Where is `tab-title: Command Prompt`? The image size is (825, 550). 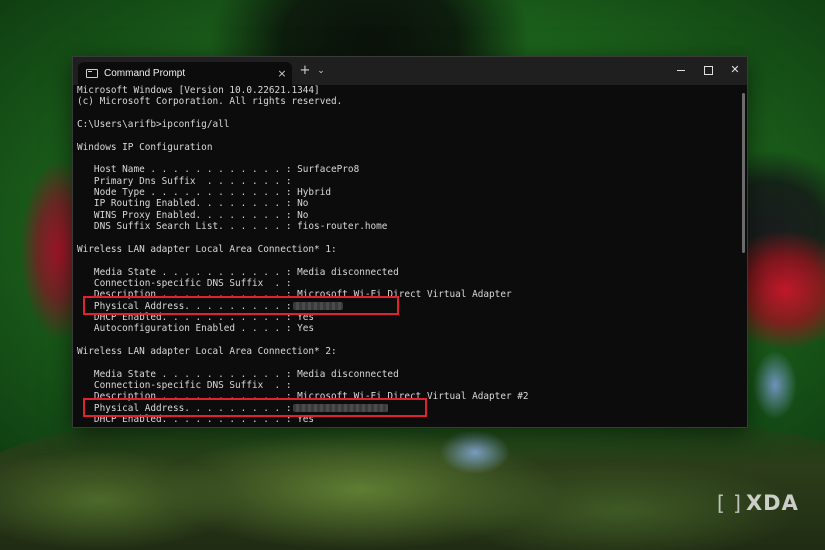 tab-title: Command Prompt is located at coordinates (145, 73).